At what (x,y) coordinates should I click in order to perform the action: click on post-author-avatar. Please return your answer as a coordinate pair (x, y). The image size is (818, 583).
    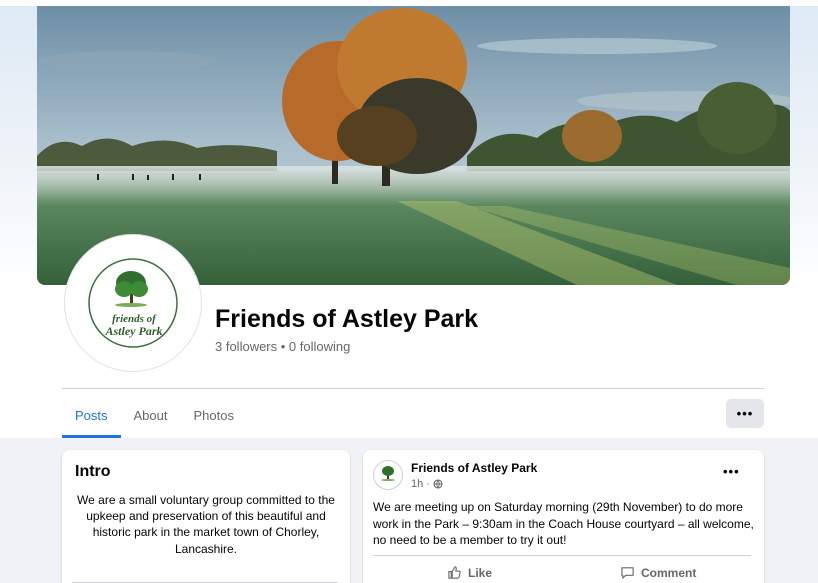
    Looking at the image, I should click on (388, 475).